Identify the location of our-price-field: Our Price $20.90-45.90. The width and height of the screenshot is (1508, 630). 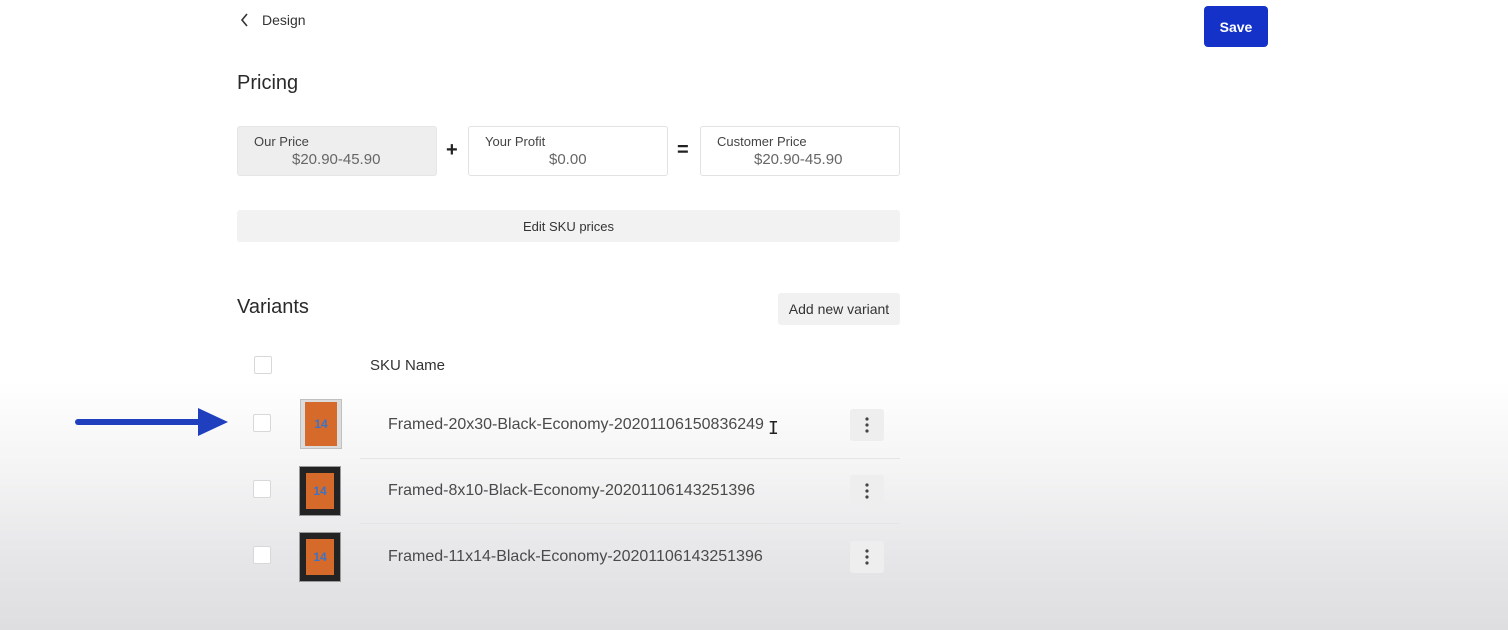
(337, 151).